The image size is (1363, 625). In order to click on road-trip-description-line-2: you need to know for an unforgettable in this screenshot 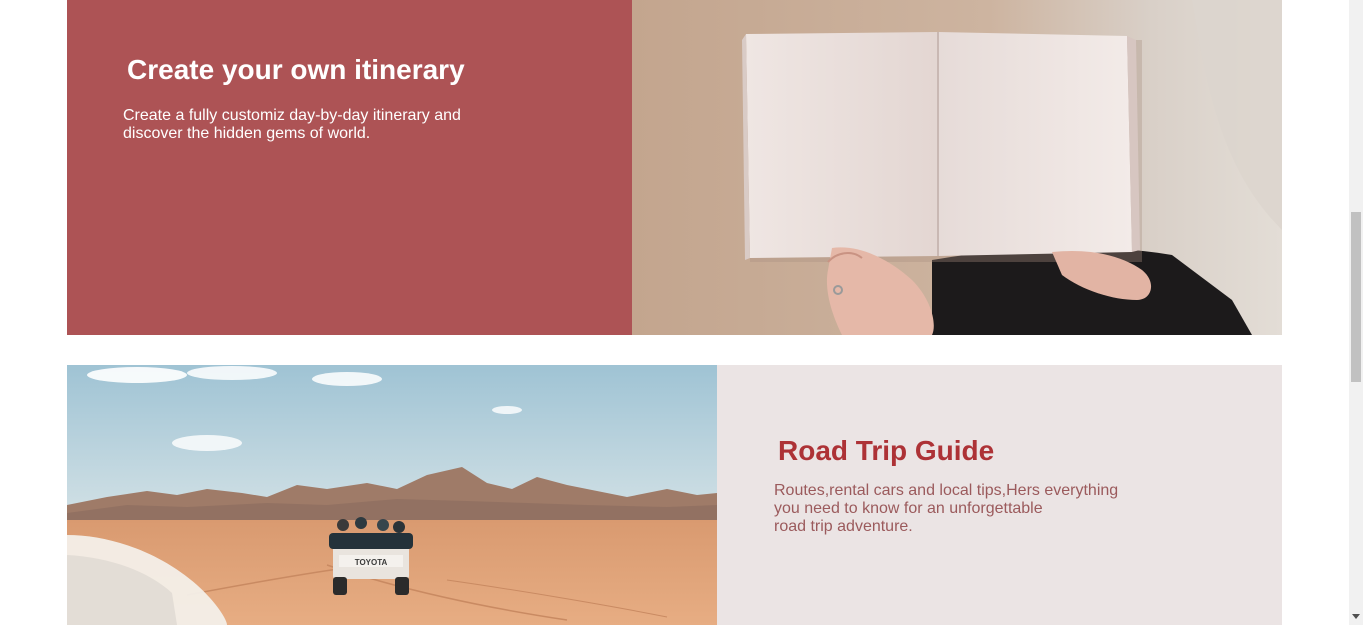, I will do `click(908, 508)`.